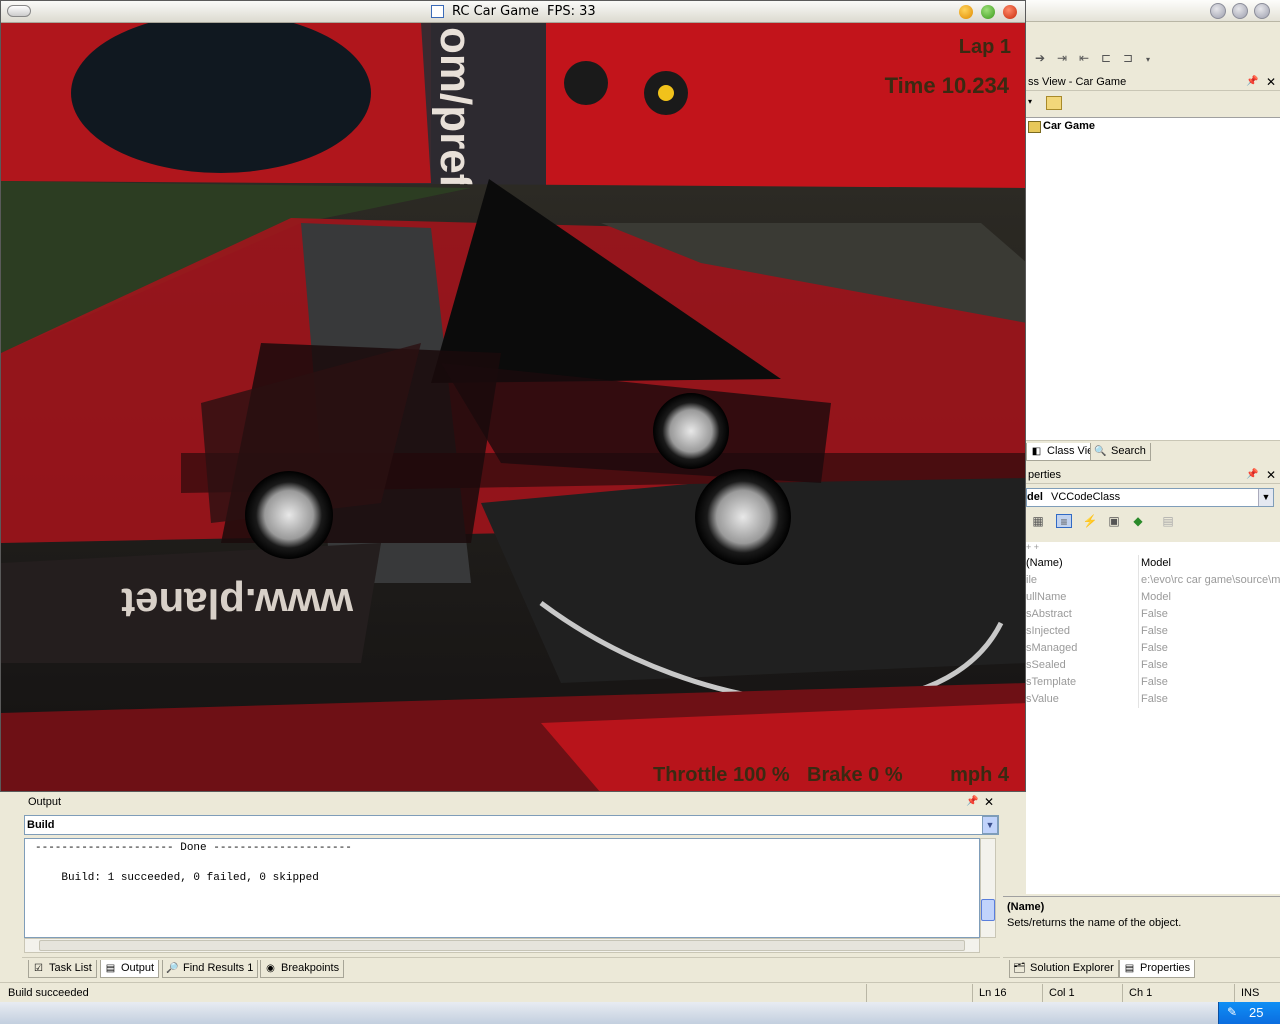 The width and height of the screenshot is (1280, 1024). What do you see at coordinates (1153, 452) in the screenshot?
I see `class-view-tabs: ◧ Class View 🔍 Search` at bounding box center [1153, 452].